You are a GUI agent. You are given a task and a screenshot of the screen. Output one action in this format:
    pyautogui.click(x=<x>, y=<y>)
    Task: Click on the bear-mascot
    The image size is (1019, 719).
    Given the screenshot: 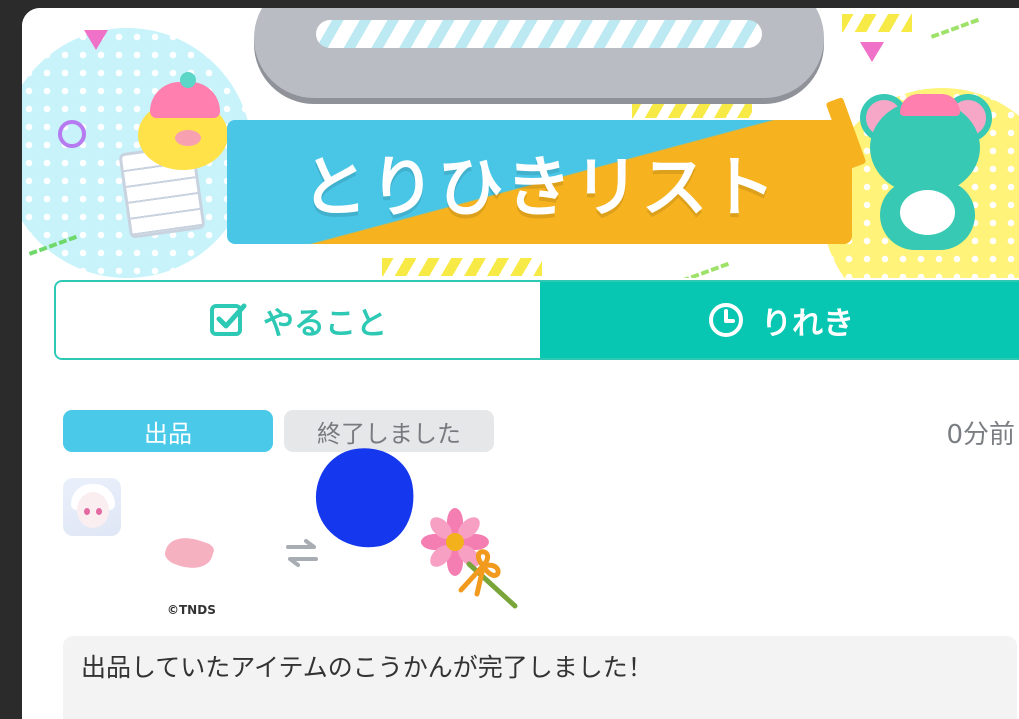 What is the action you would take?
    pyautogui.click(x=930, y=175)
    